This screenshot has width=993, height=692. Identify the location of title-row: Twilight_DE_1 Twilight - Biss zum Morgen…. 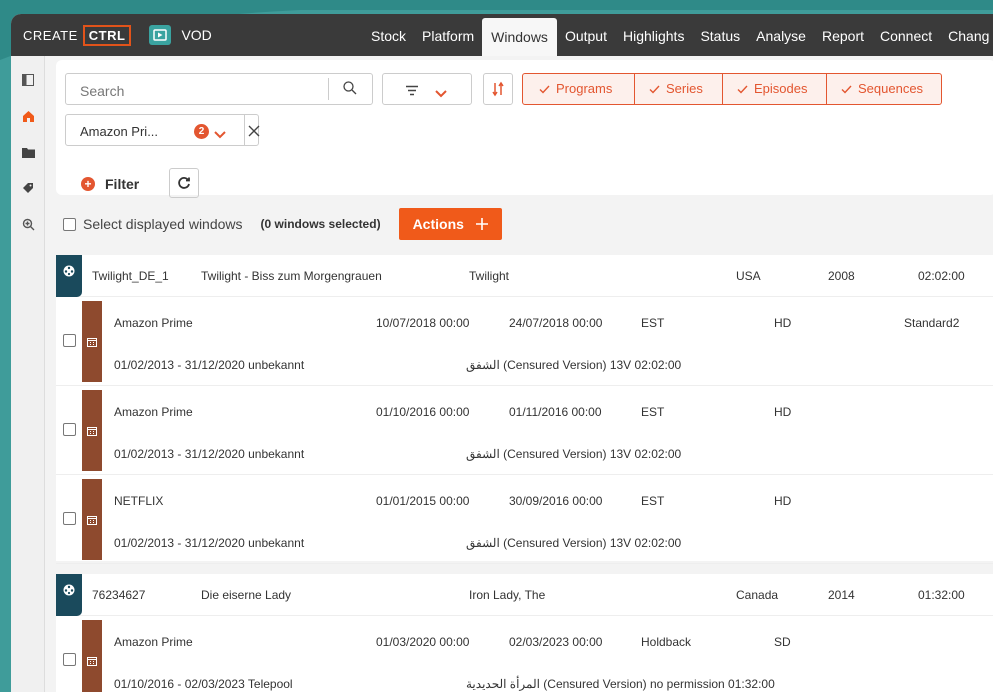
(524, 276).